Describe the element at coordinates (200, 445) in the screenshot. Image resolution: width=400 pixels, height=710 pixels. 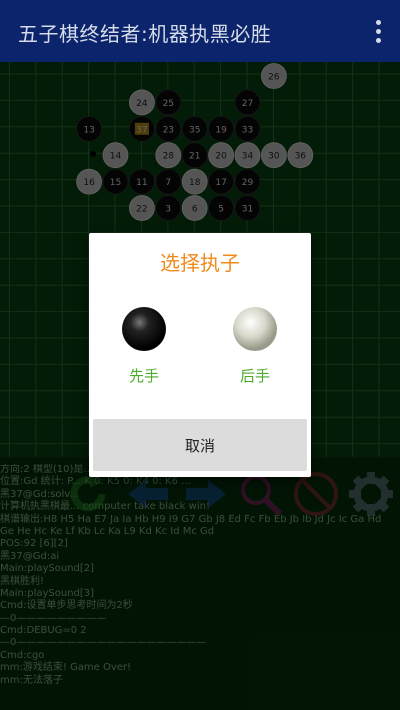
I see `cancel-button: 取消` at that location.